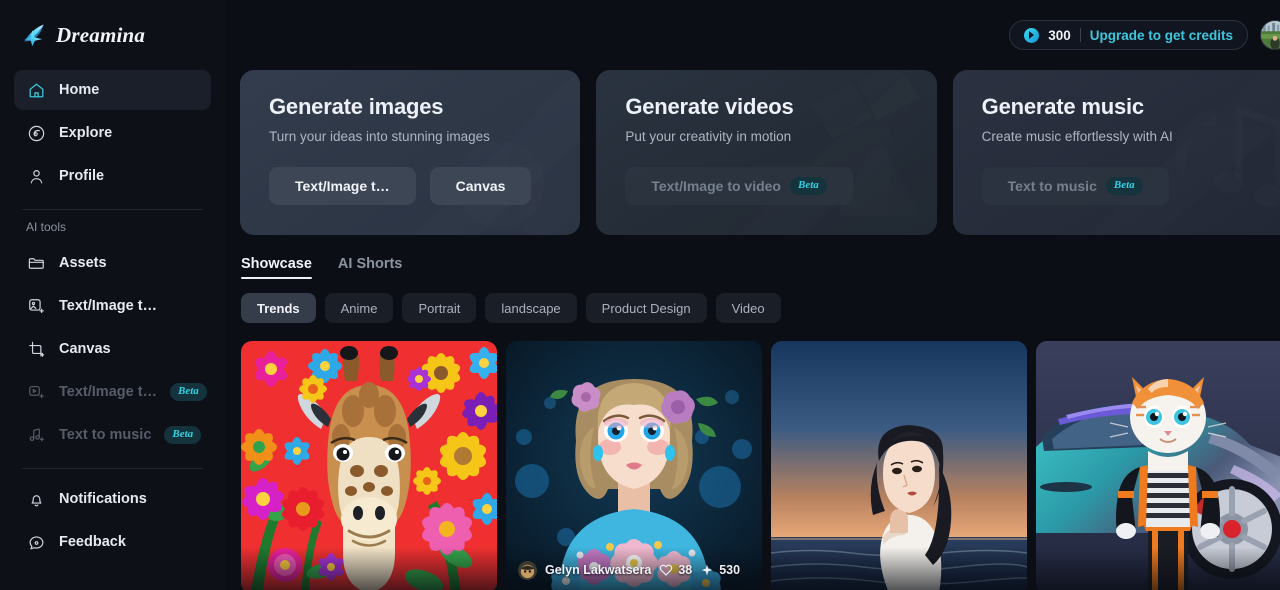  I want to click on sidebar-item-label: Profile, so click(82, 176).